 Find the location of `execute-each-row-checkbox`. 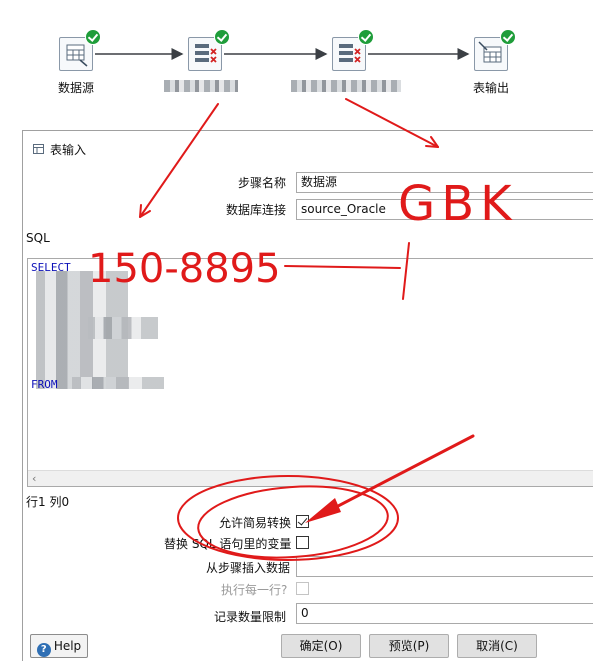

execute-each-row-checkbox is located at coordinates (302, 588).